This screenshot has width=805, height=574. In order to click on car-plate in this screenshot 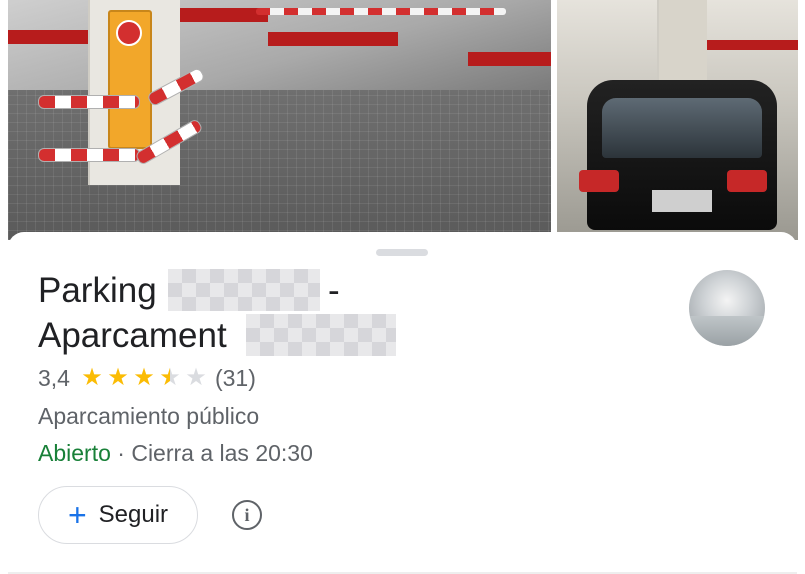, I will do `click(682, 201)`.